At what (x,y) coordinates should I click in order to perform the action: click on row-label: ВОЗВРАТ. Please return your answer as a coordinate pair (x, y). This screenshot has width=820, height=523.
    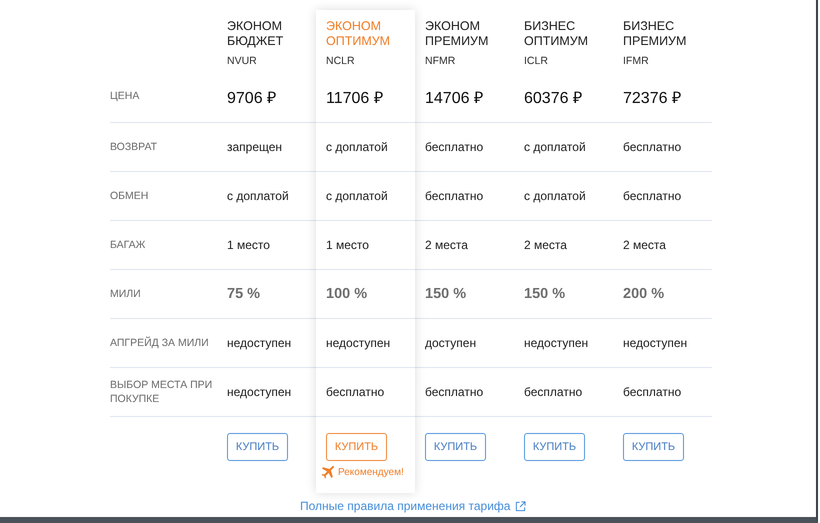
    Looking at the image, I should click on (134, 147).